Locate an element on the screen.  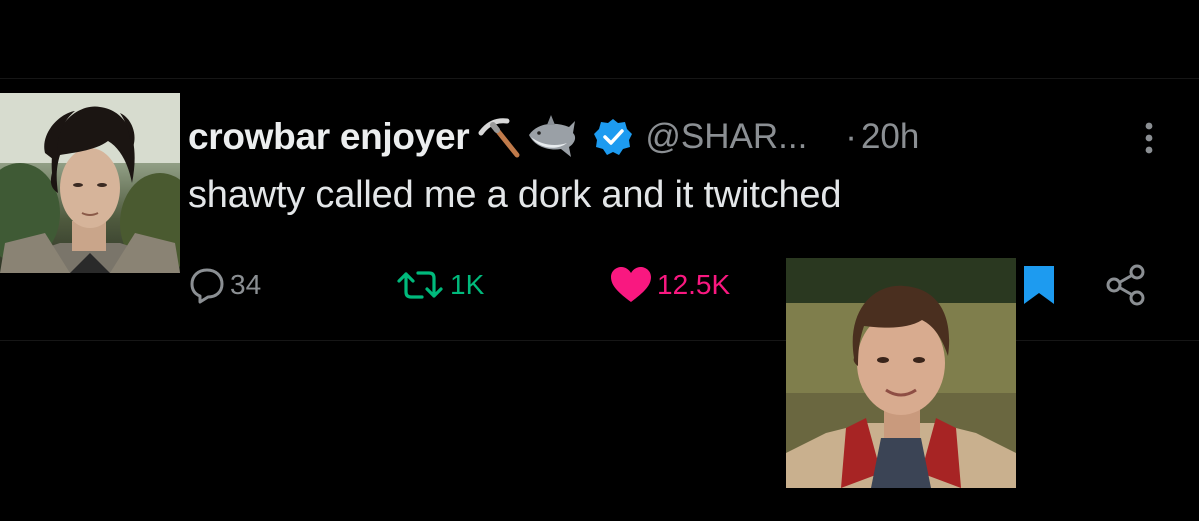
bookmark-icon is located at coordinates (1039, 285).